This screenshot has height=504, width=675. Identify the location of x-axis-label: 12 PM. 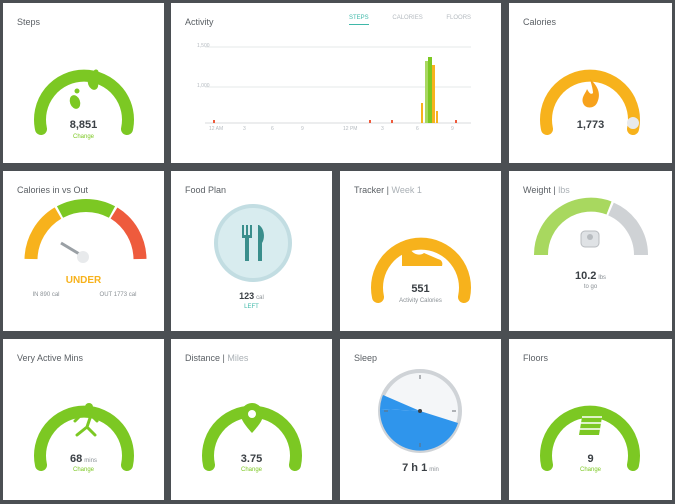
(350, 129).